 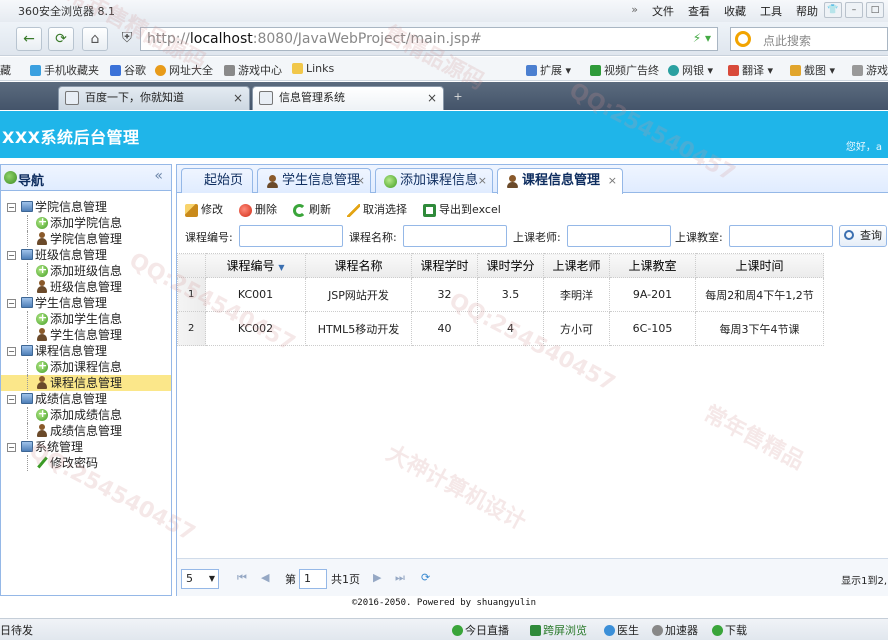 I want to click on menu-more-icon: », so click(x=634, y=11).